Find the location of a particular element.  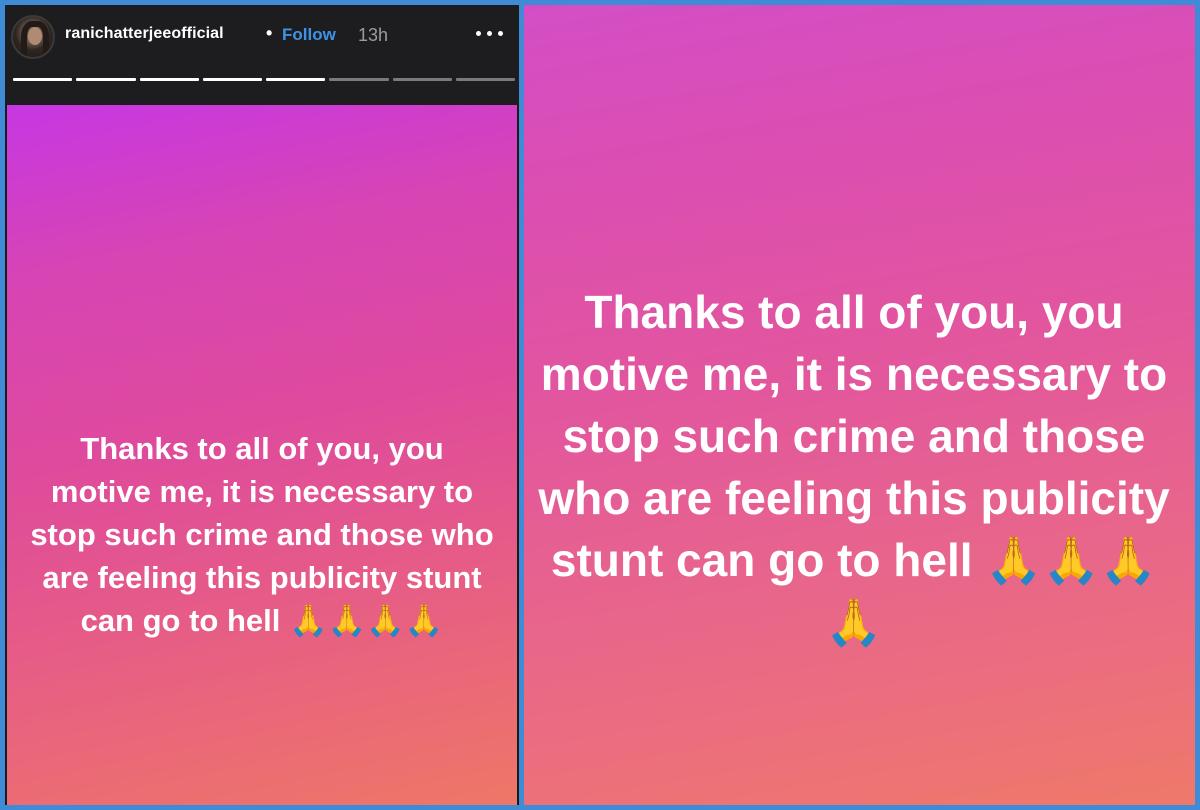

more-options-icon is located at coordinates (490, 33).